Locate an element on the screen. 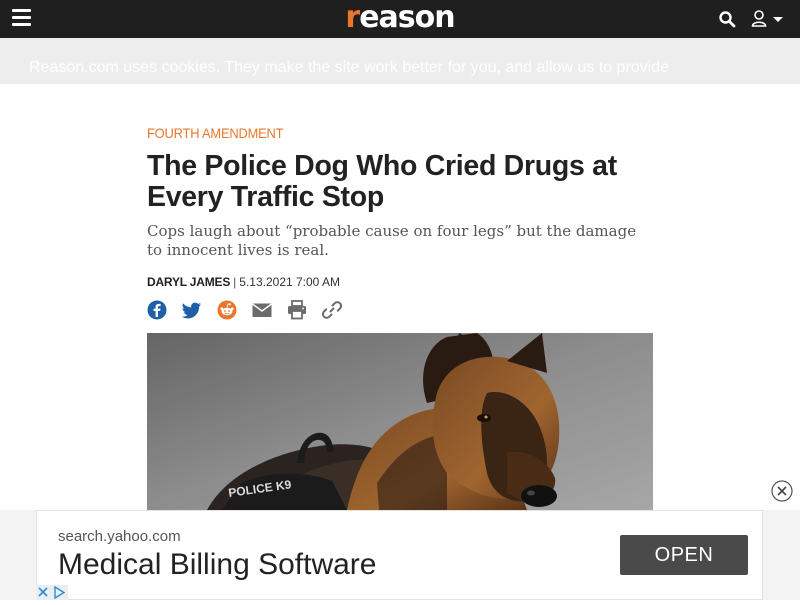 This screenshot has width=800, height=605. user-icon is located at coordinates (759, 18).